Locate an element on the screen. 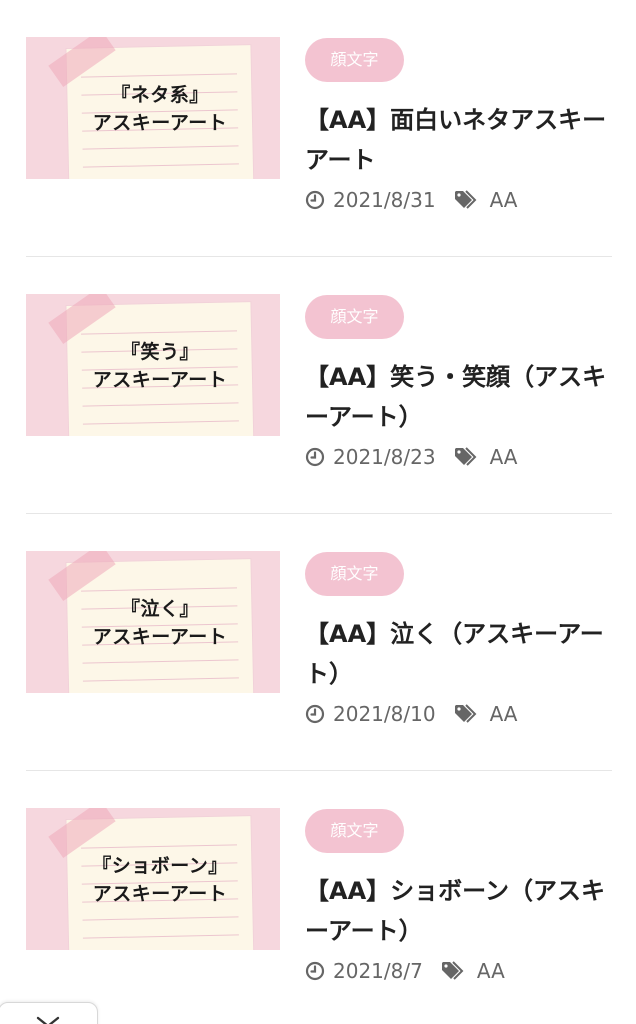 This screenshot has width=636, height=1024. post-date: 2021/8/10 is located at coordinates (384, 714).